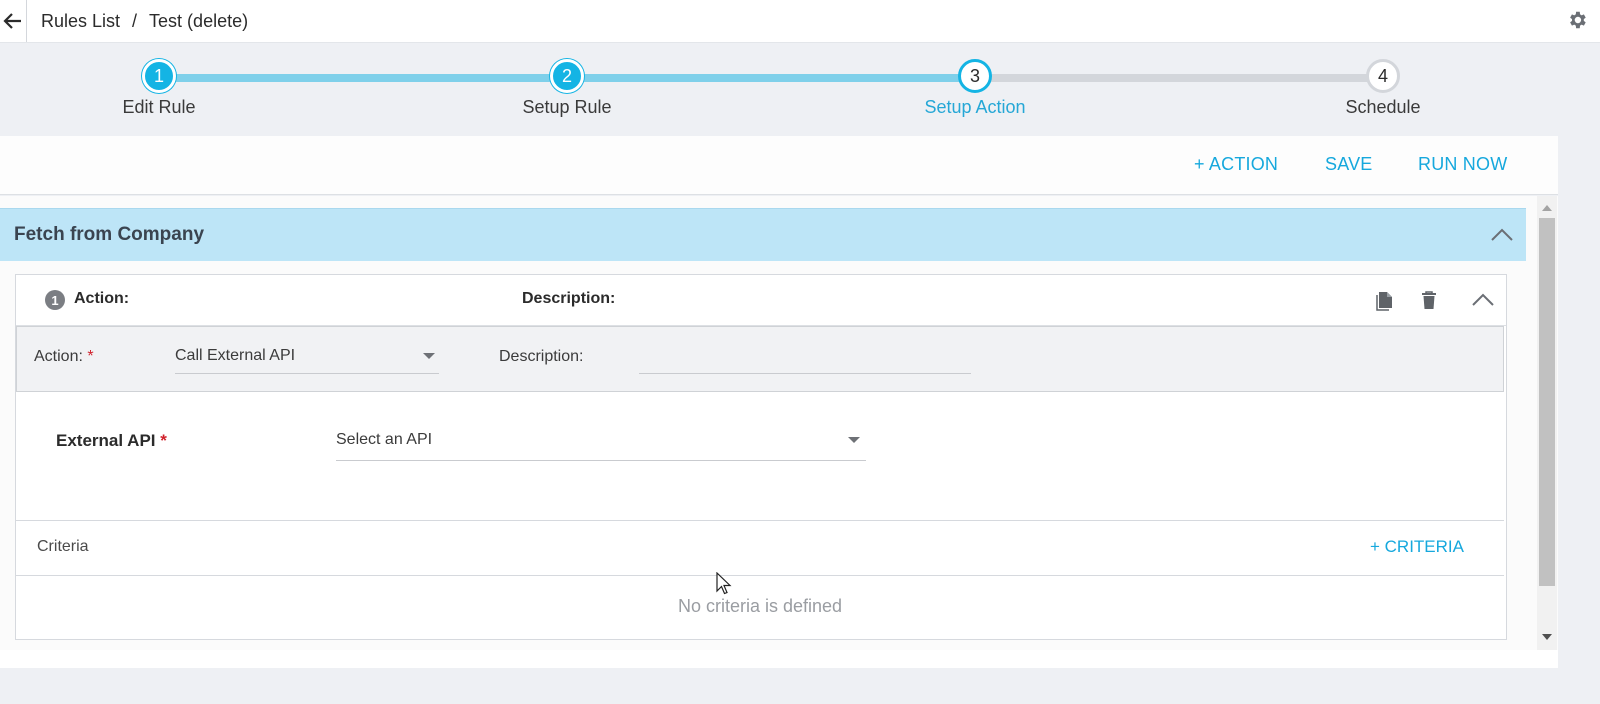  Describe the element at coordinates (159, 107) in the screenshot. I see `step-label: Edit Rule` at that location.